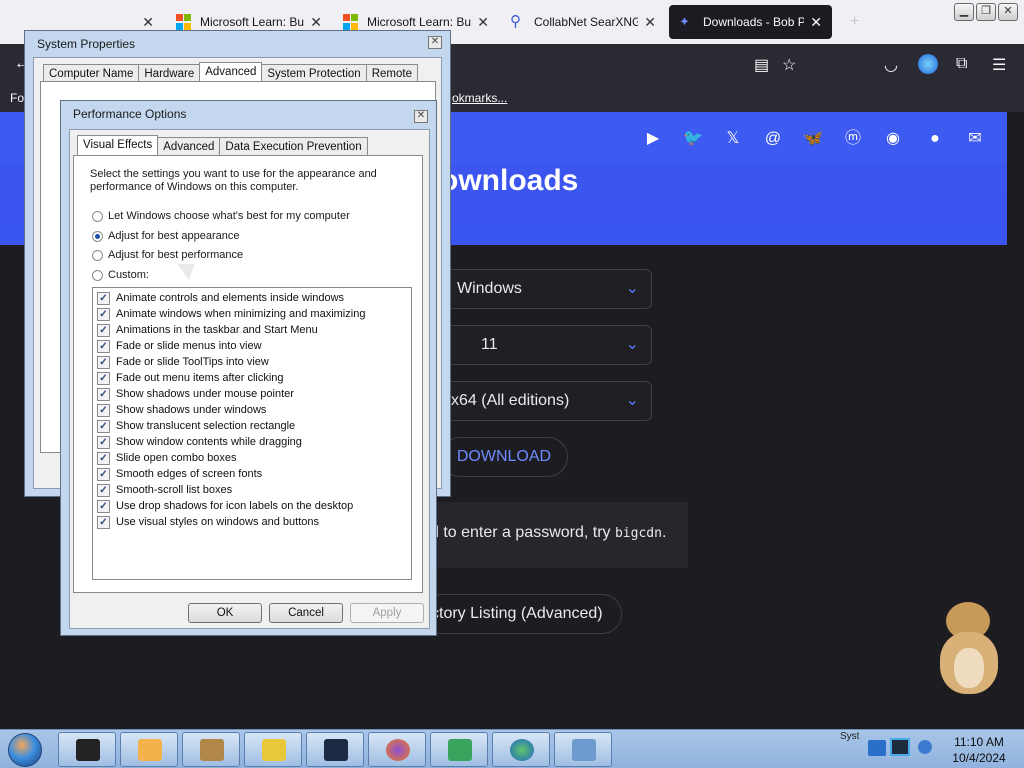 The width and height of the screenshot is (1024, 768). What do you see at coordinates (750, 22) in the screenshot?
I see `browser-tab-5: ✦ Downloads - Bob Po ✕` at bounding box center [750, 22].